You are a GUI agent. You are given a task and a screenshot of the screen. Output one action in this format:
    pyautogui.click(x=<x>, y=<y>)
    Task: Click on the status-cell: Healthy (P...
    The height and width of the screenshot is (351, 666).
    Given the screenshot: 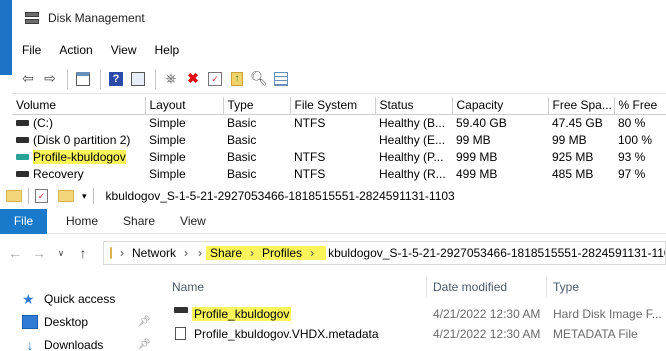 What is the action you would take?
    pyautogui.click(x=411, y=156)
    